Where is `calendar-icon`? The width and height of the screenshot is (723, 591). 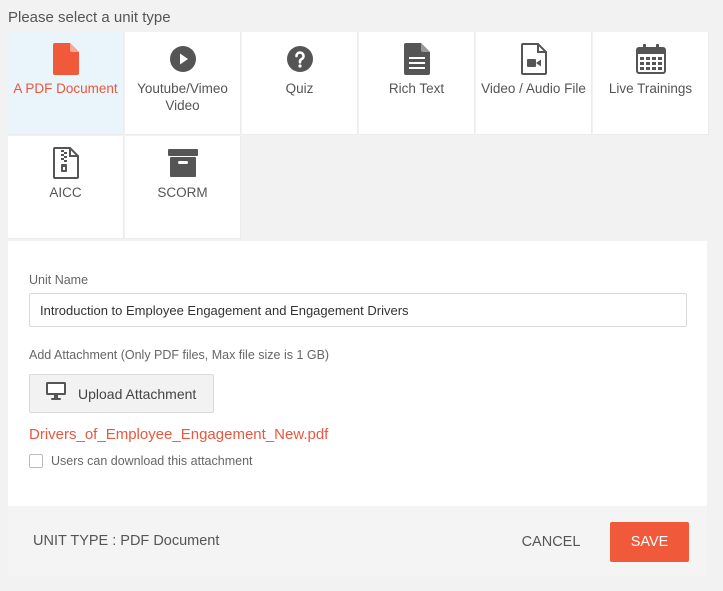 calendar-icon is located at coordinates (650, 59).